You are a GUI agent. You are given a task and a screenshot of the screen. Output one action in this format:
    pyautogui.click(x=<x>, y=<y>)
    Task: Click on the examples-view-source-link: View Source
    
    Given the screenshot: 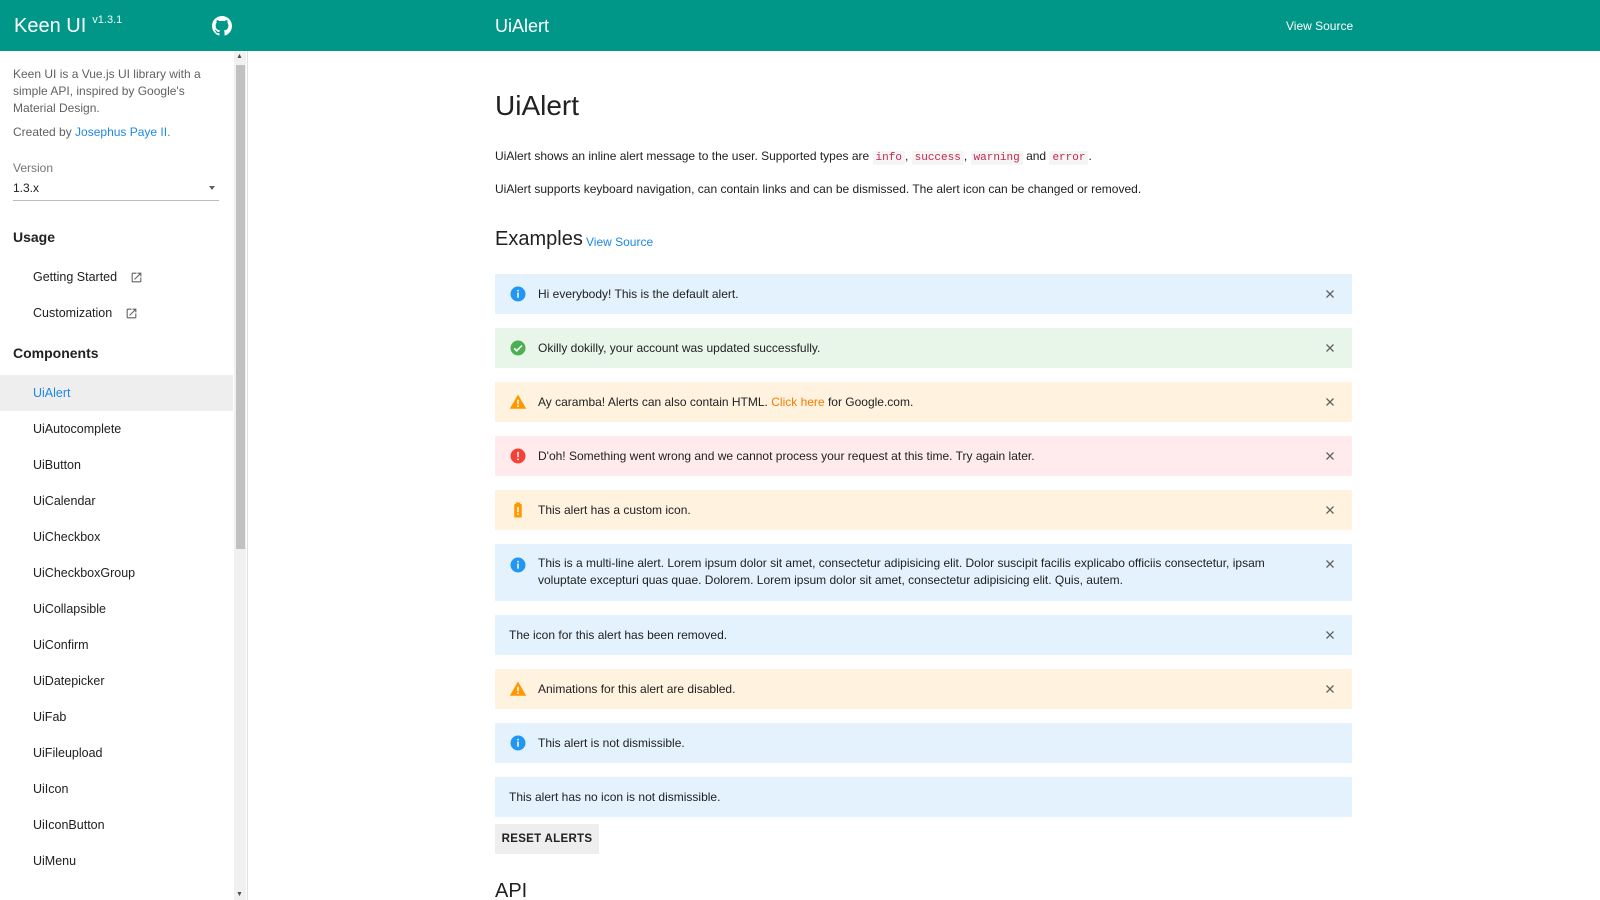 What is the action you would take?
    pyautogui.click(x=619, y=242)
    